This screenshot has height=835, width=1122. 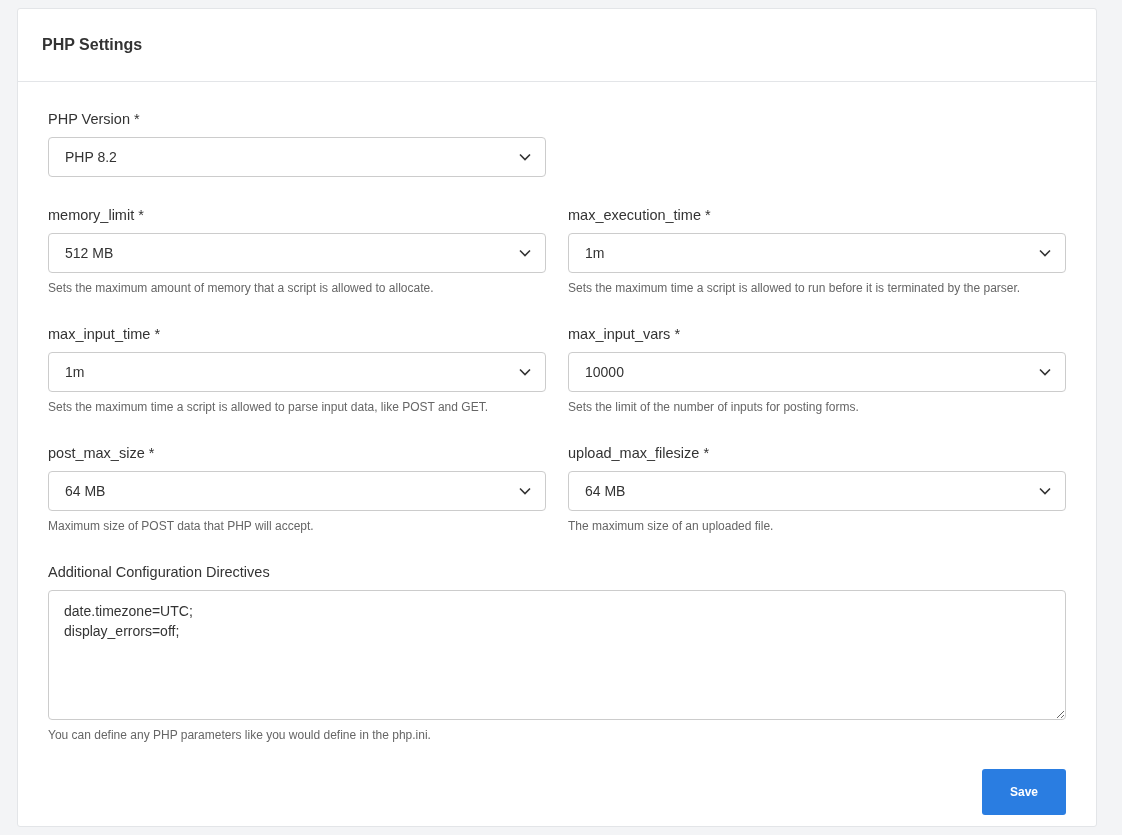 What do you see at coordinates (640, 215) in the screenshot?
I see `field-label: max_execution_time *` at bounding box center [640, 215].